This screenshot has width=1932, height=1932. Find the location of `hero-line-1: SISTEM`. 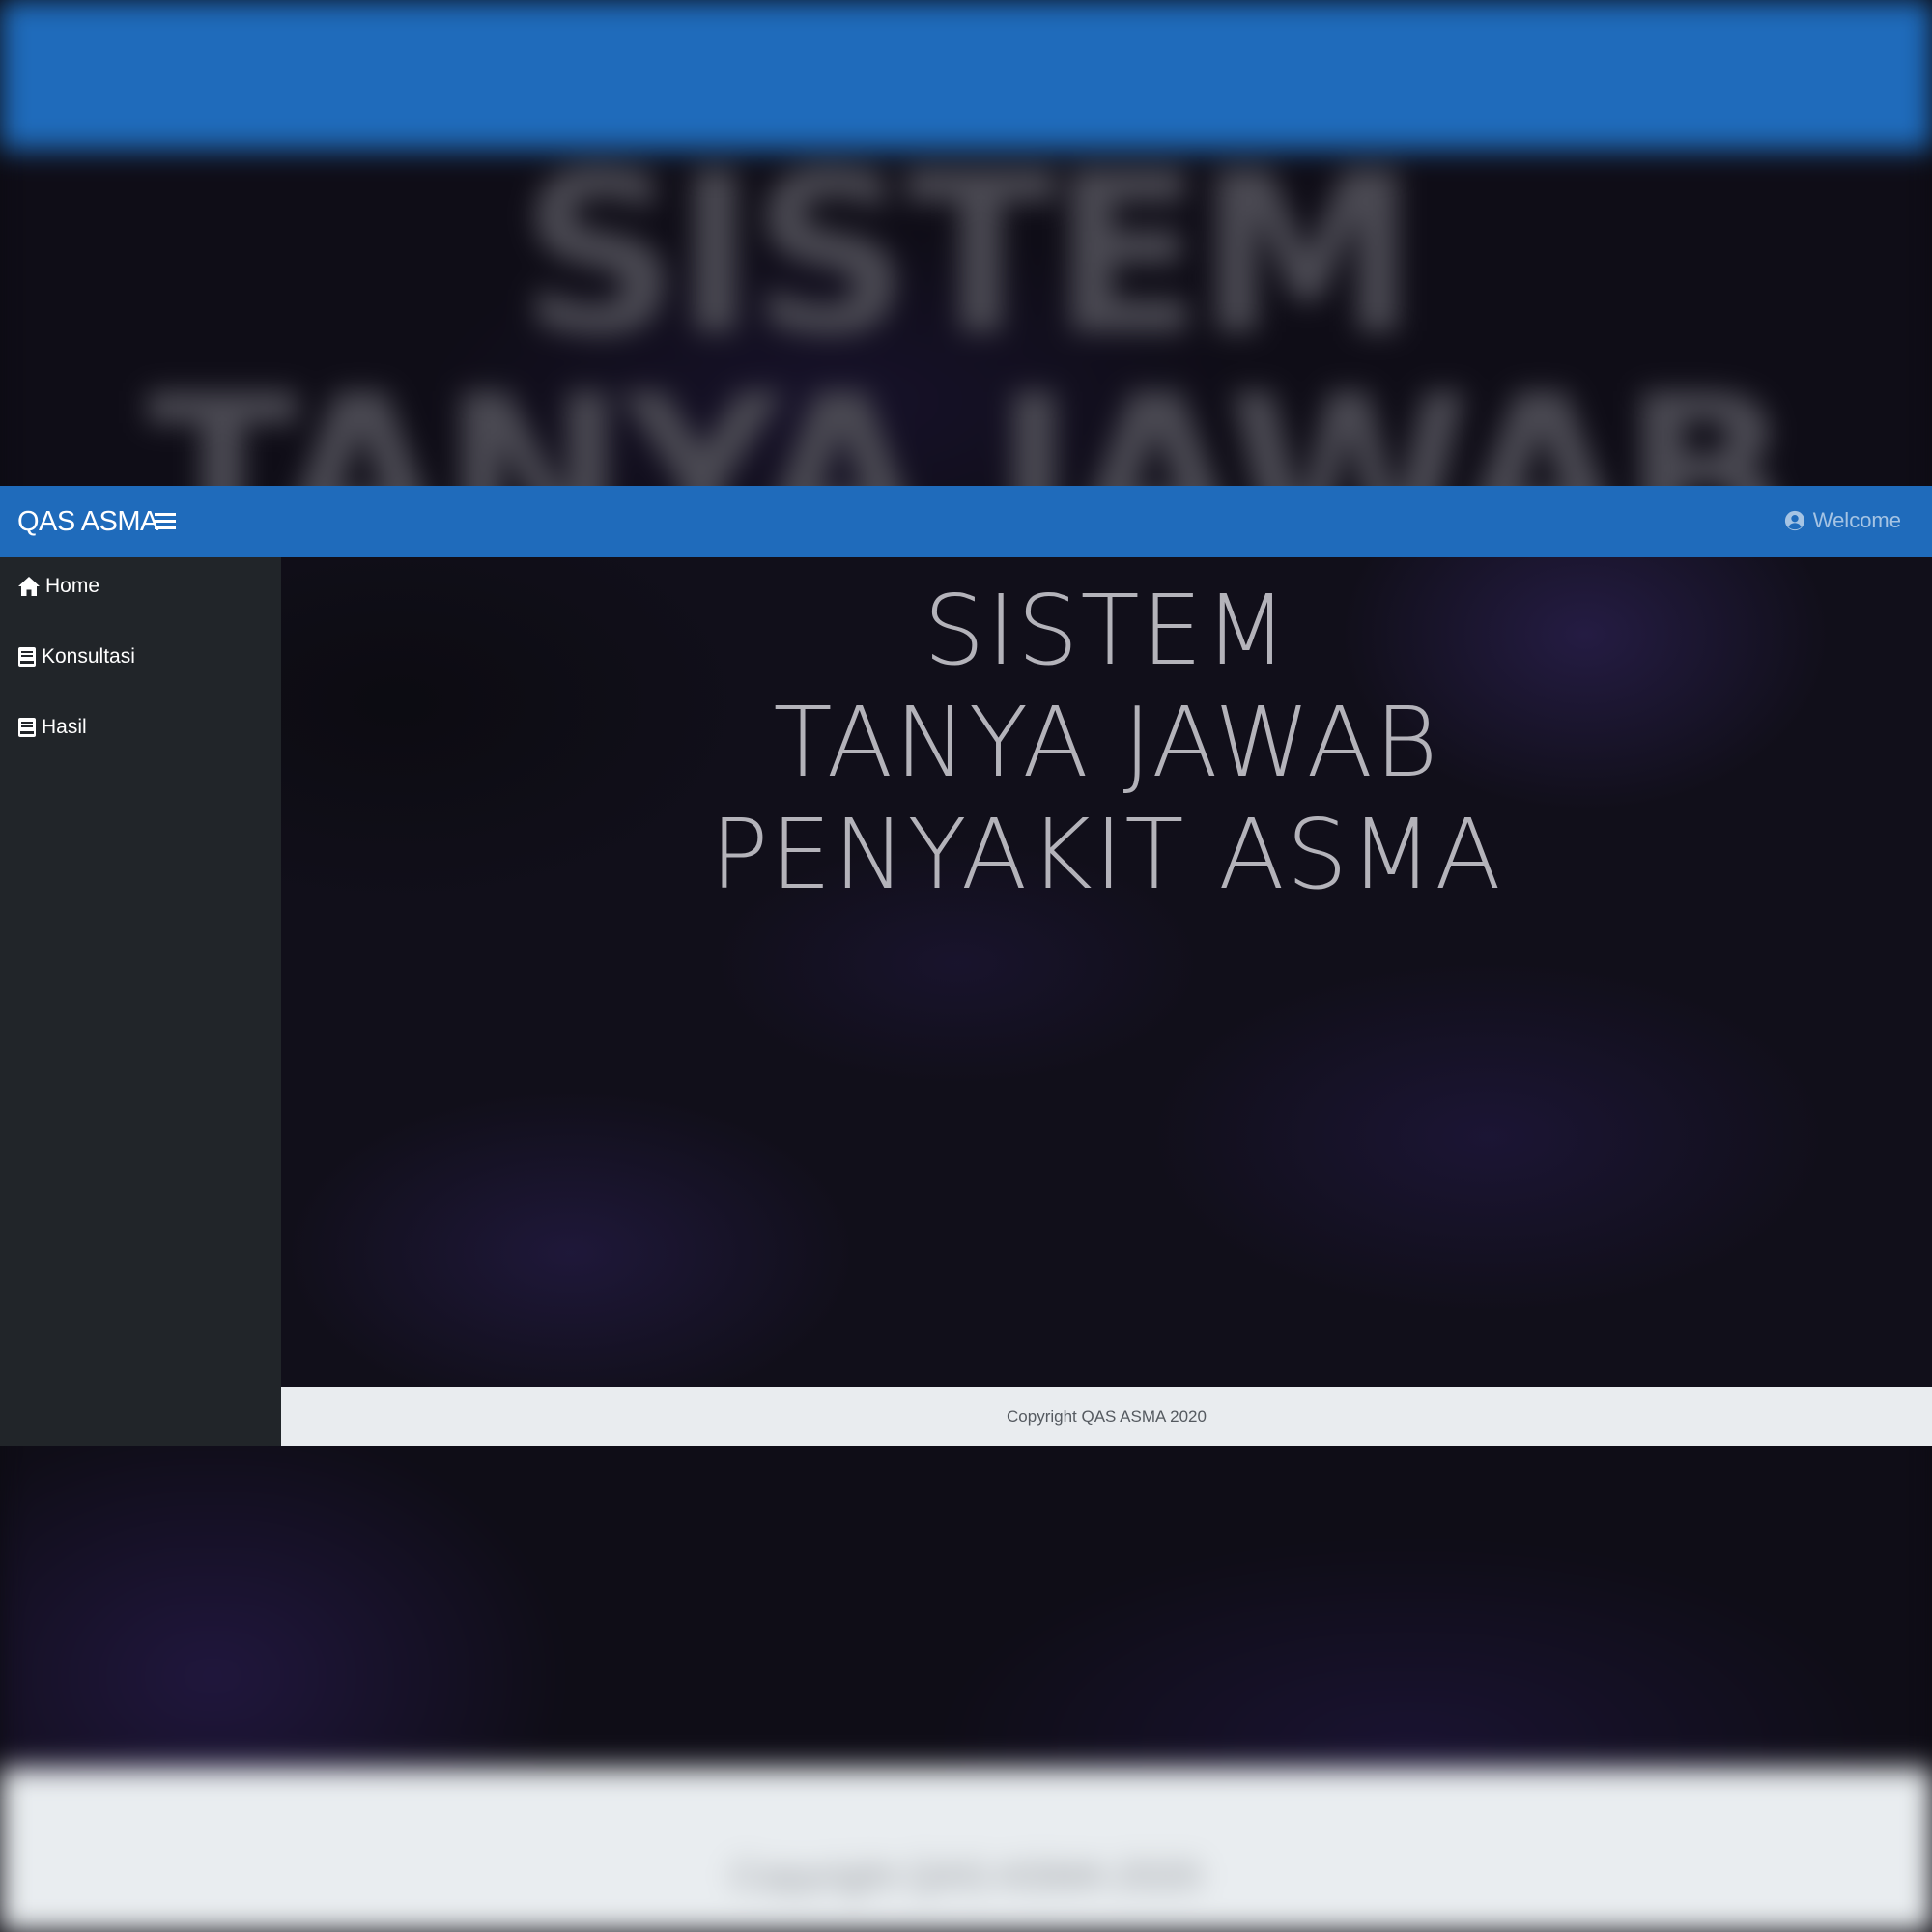

hero-line-1: SISTEM is located at coordinates (1106, 630).